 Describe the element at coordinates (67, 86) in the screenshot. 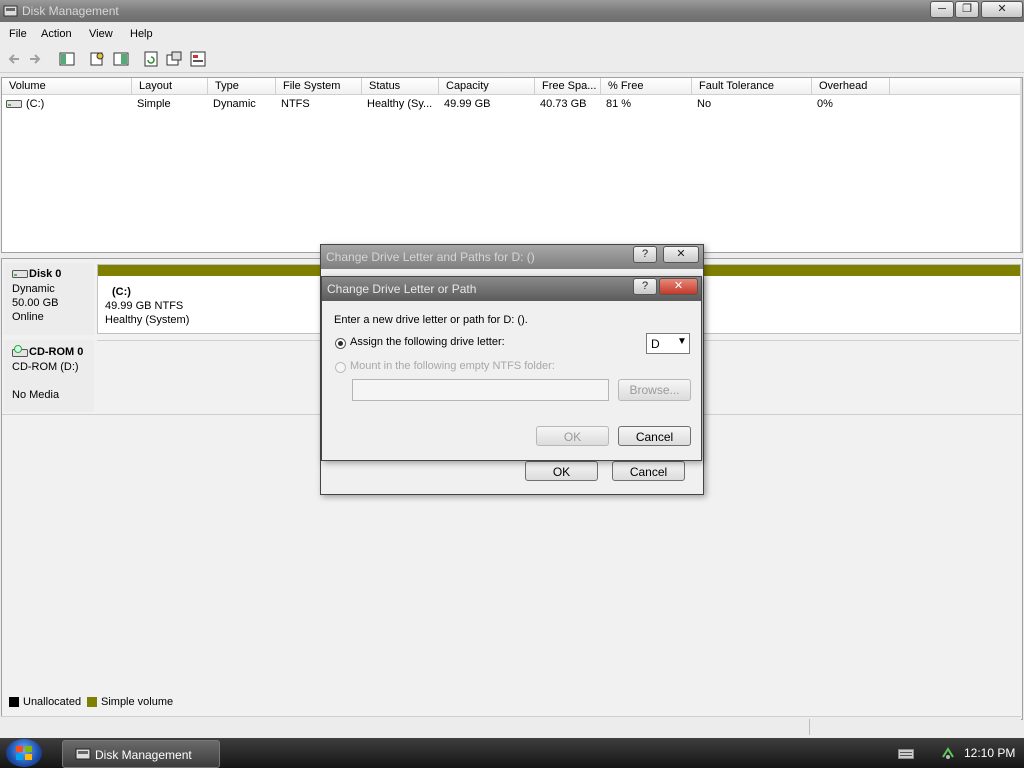

I see `column-header-volume: Volume` at that location.